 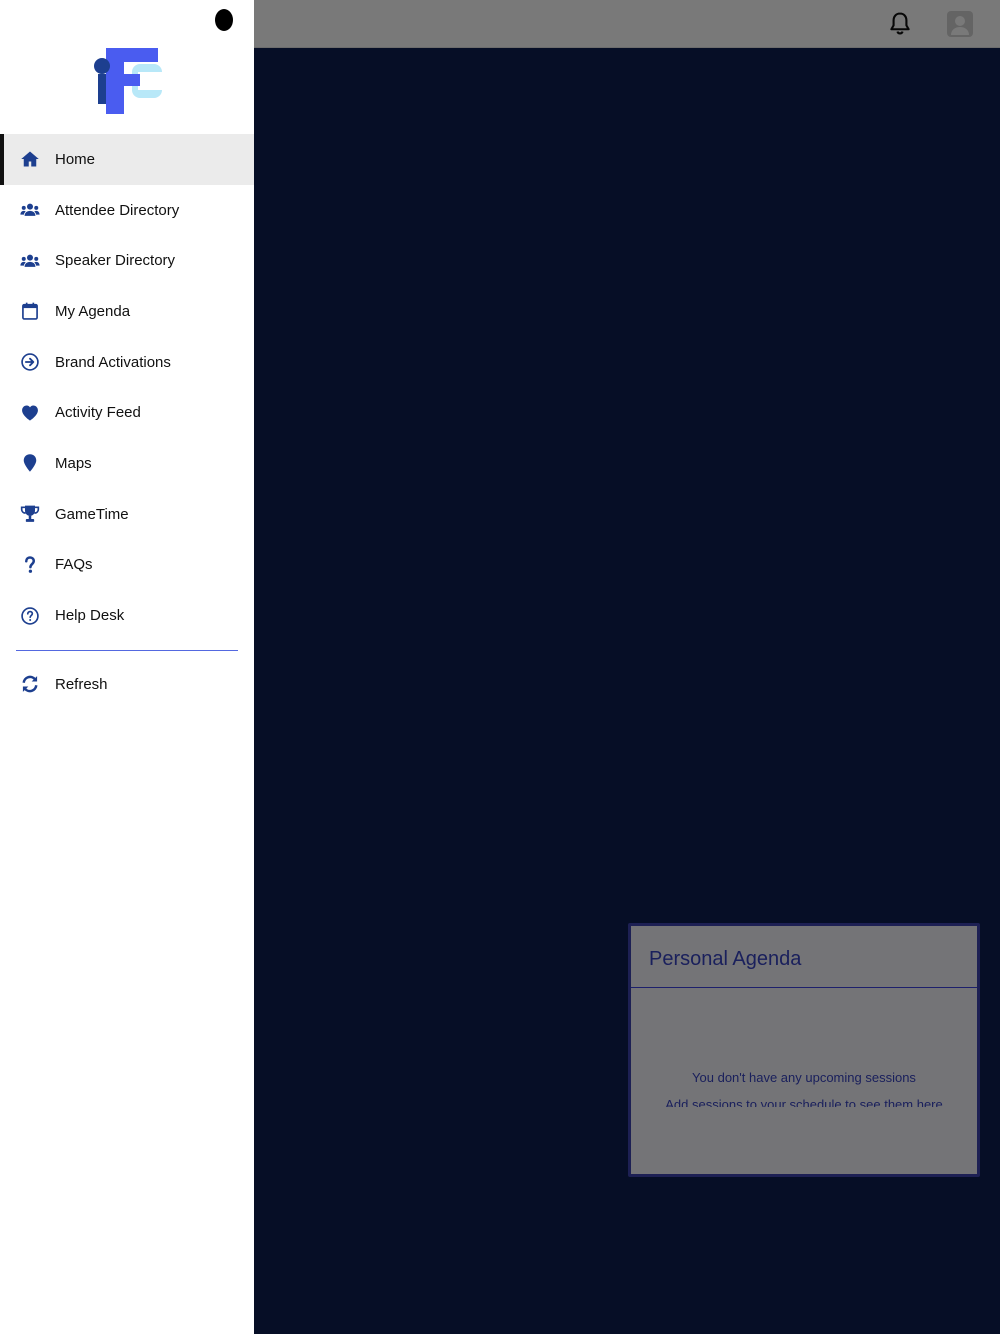 I want to click on nav-item-activity-feed: Activity Feed, so click(x=127, y=412).